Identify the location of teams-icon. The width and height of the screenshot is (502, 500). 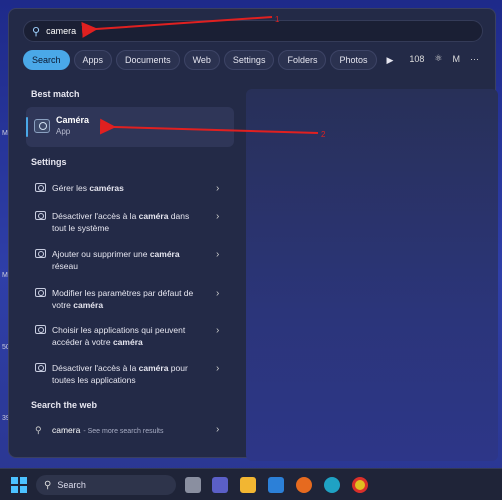
(220, 485).